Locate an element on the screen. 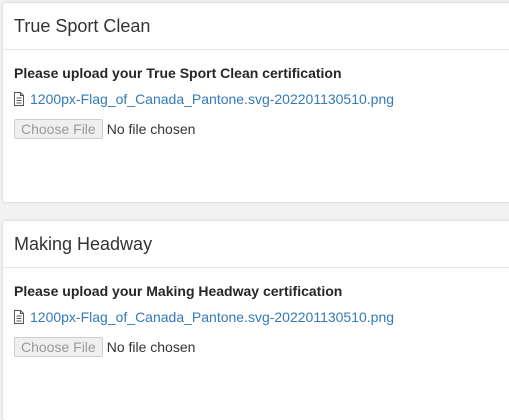  panel-title: True Sport Clean is located at coordinates (82, 26).